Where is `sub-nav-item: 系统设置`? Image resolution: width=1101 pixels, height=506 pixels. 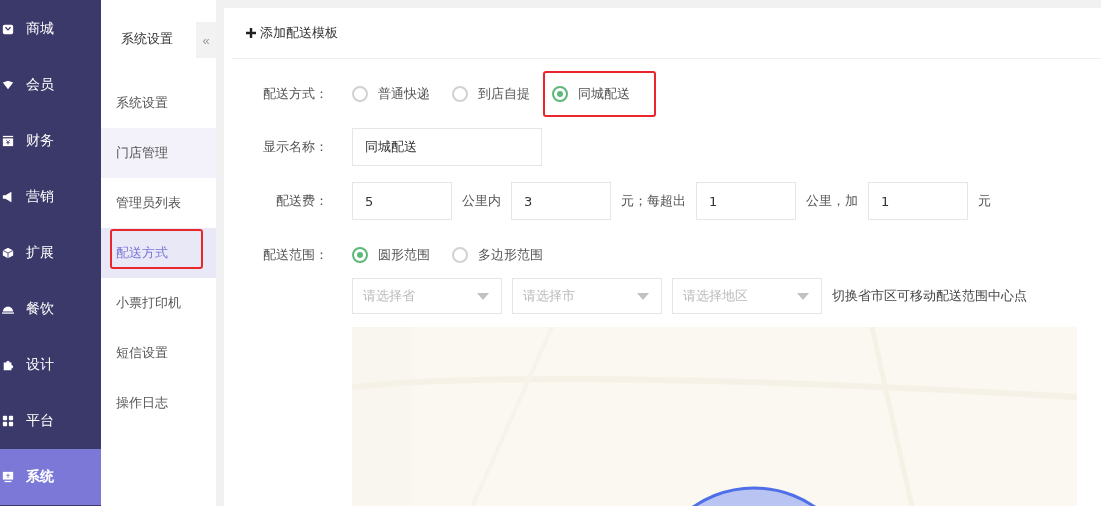 sub-nav-item: 系统设置 is located at coordinates (158, 103).